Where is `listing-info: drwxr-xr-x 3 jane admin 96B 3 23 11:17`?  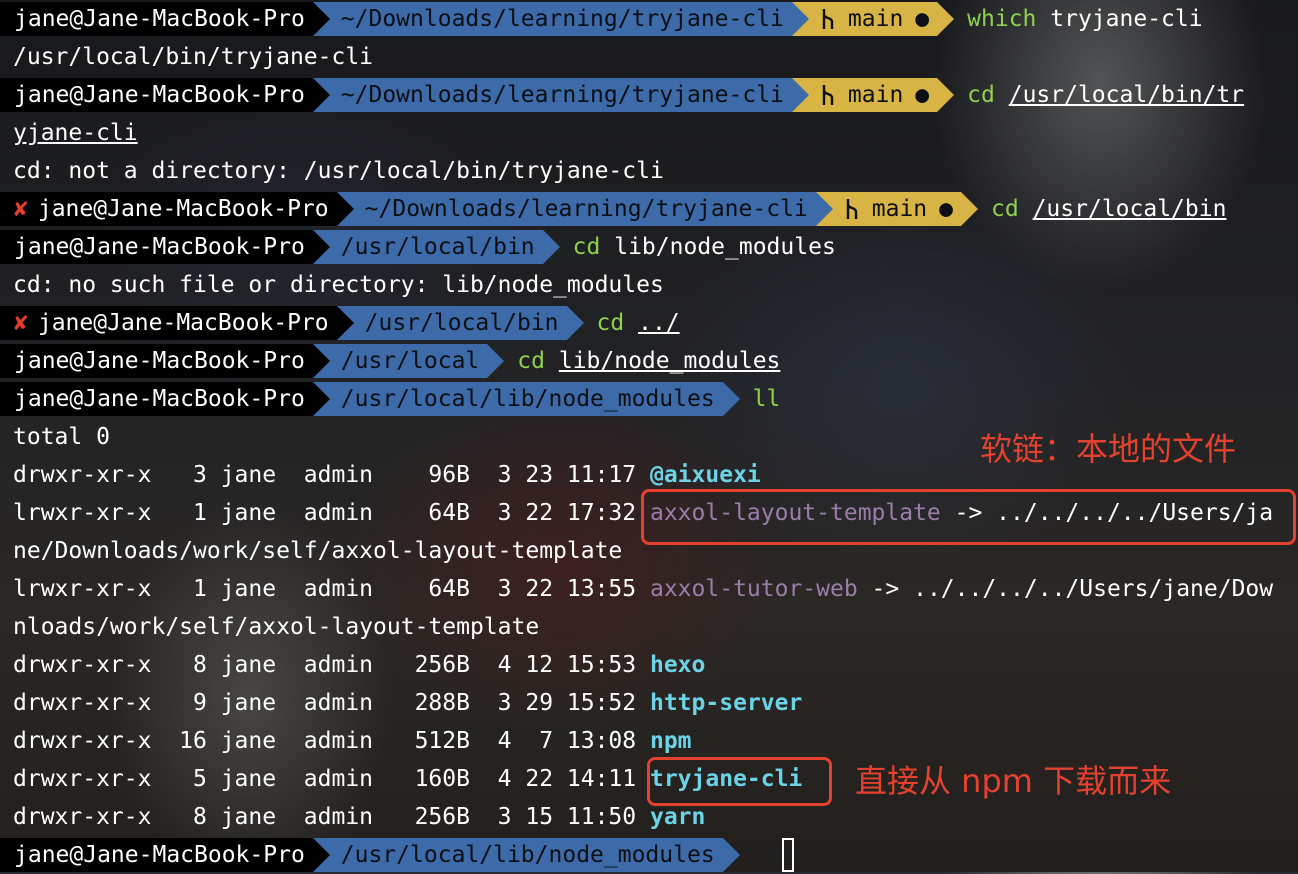 listing-info: drwxr-xr-x 3 jane admin 96B 3 23 11:17 is located at coordinates (331, 475).